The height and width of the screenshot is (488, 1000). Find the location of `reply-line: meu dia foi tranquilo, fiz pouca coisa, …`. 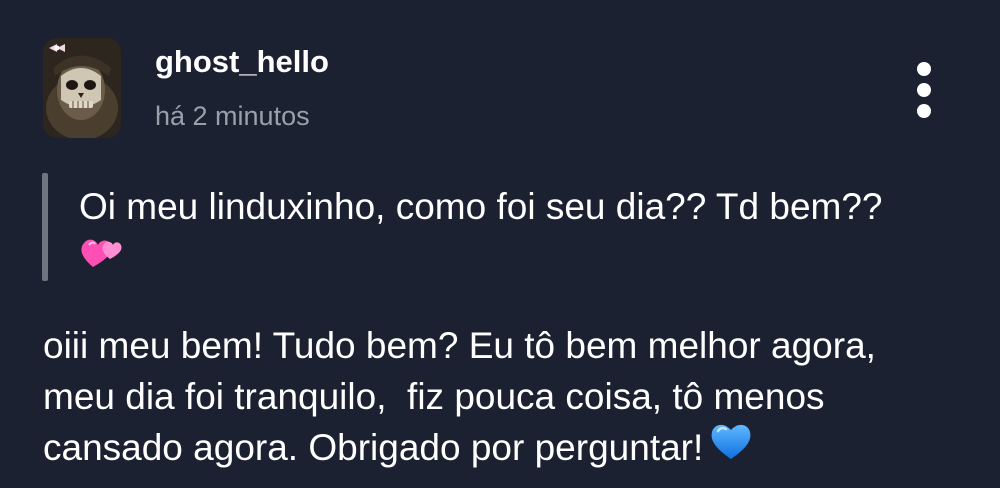

reply-line: meu dia foi tranquilo, fiz pouca coisa, … is located at coordinates (434, 396).